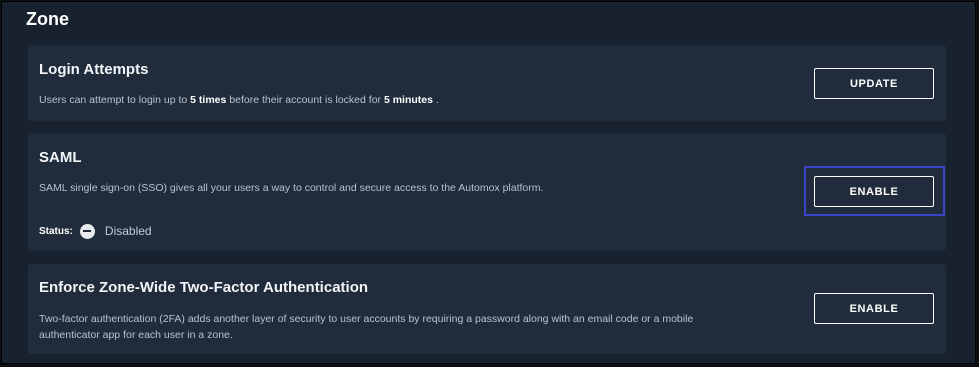 Image resolution: width=979 pixels, height=367 pixels. What do you see at coordinates (874, 308) in the screenshot?
I see `two-factor-enable-button: ENABLE` at bounding box center [874, 308].